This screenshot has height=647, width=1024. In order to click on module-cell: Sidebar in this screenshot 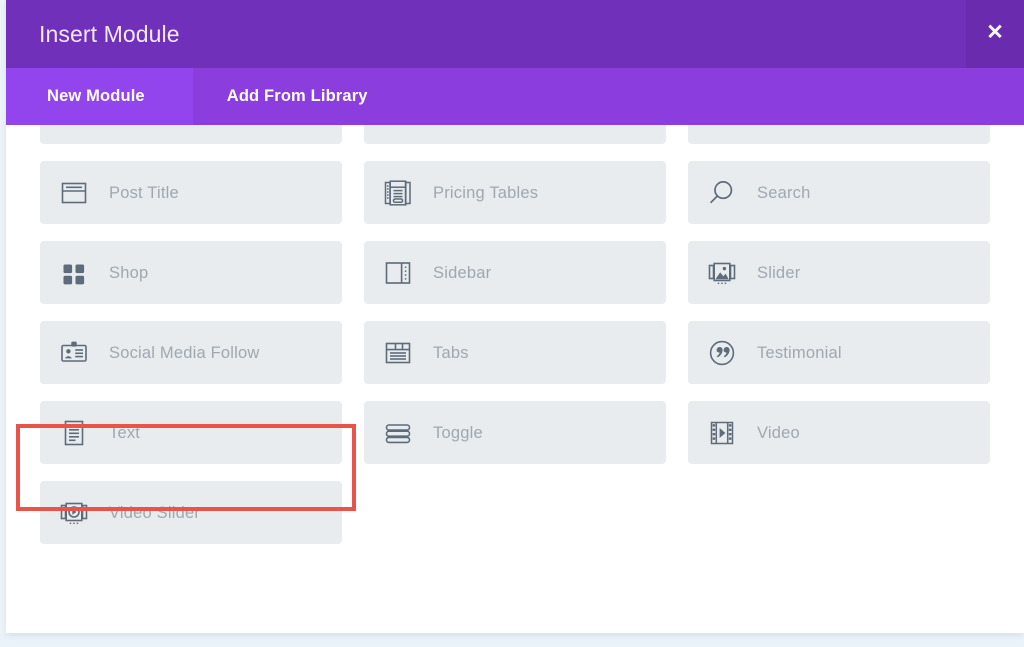, I will do `click(515, 281)`.